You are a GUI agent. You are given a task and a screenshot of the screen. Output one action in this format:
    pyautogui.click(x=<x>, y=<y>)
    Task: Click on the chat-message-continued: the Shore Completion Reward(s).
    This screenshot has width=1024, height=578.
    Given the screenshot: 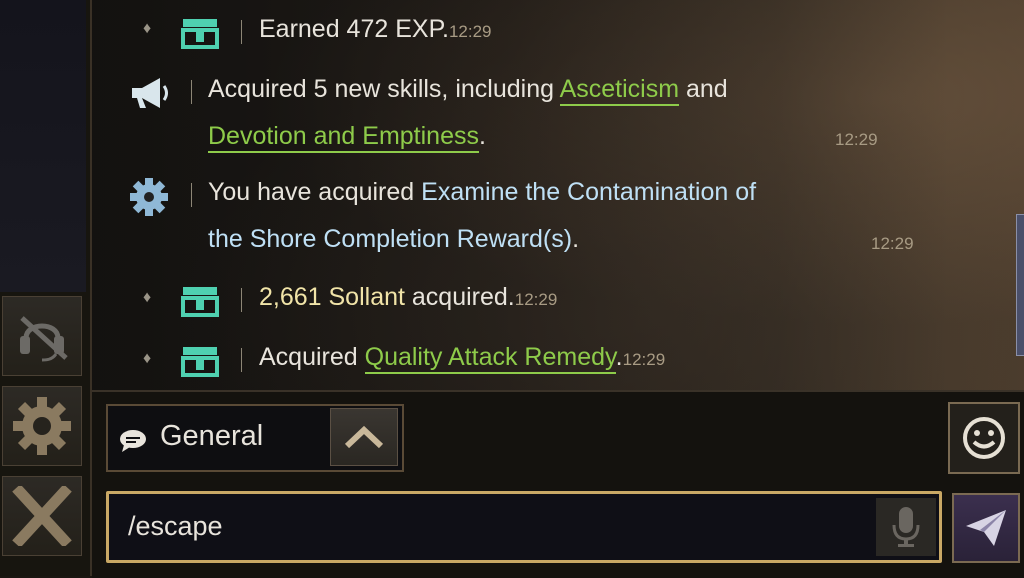 What is the action you would take?
    pyautogui.click(x=393, y=239)
    